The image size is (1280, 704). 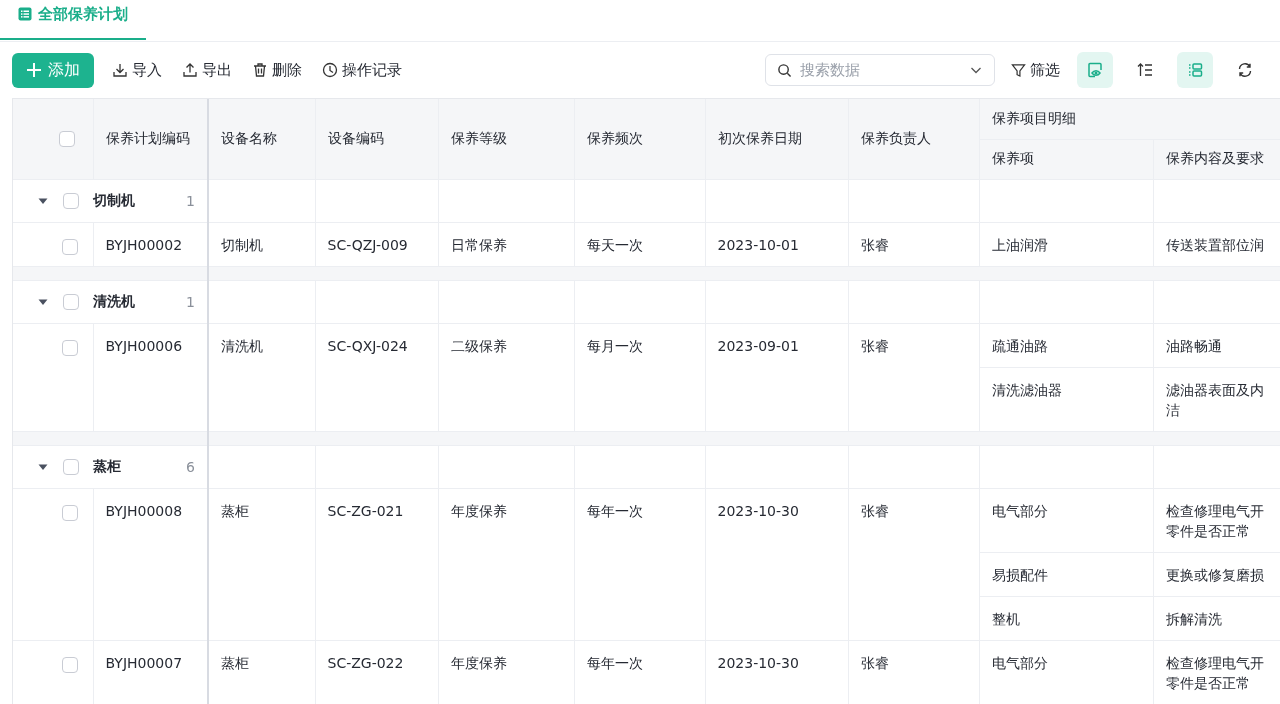 What do you see at coordinates (34, 70) in the screenshot?
I see `plus-icon` at bounding box center [34, 70].